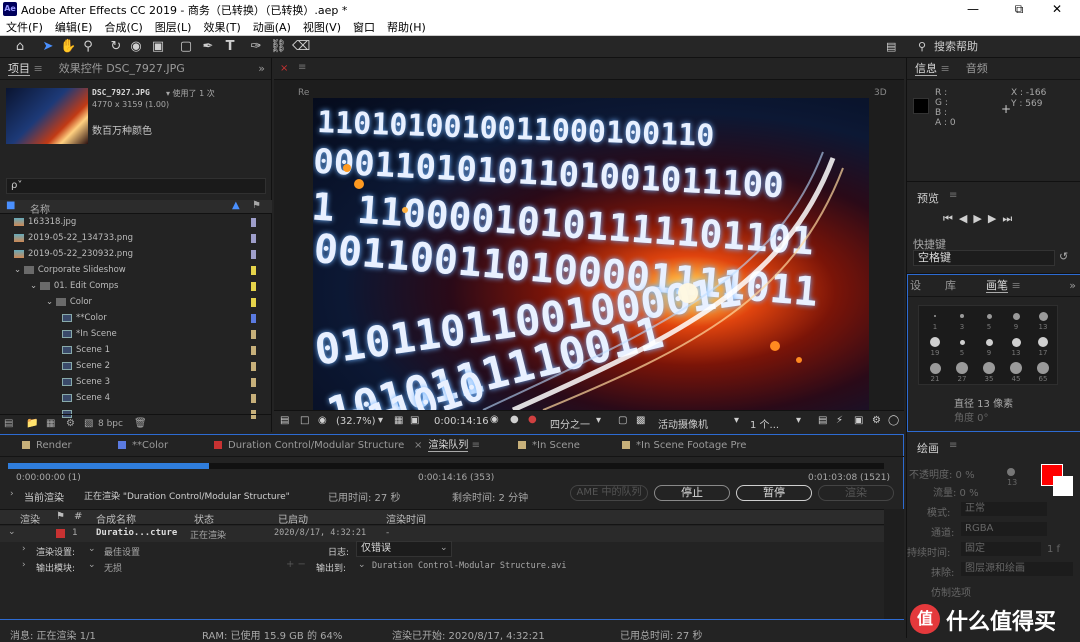 The height and width of the screenshot is (642, 1080). What do you see at coordinates (984, 258) in the screenshot?
I see `shortcut-dropdown: 空格键` at bounding box center [984, 258].